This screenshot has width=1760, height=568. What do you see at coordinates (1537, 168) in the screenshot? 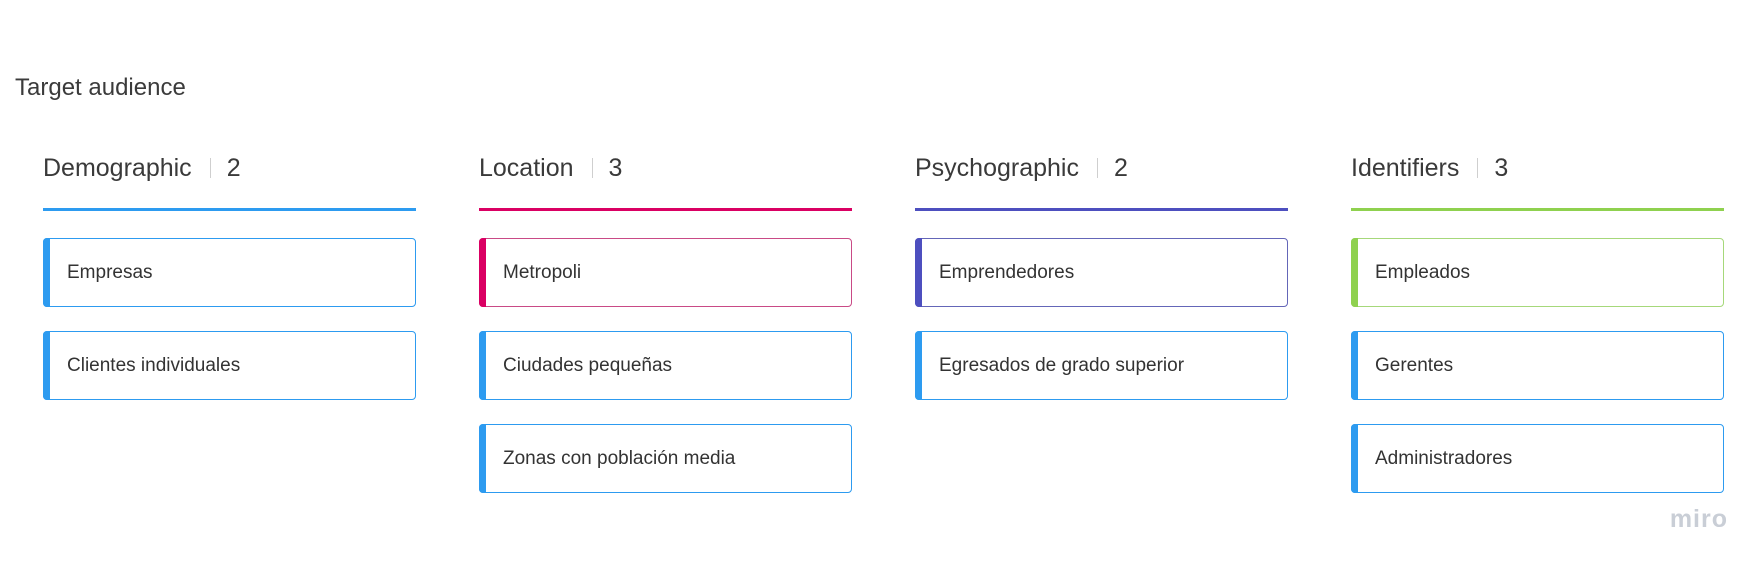
I see `column-header: Identifiers 3` at bounding box center [1537, 168].